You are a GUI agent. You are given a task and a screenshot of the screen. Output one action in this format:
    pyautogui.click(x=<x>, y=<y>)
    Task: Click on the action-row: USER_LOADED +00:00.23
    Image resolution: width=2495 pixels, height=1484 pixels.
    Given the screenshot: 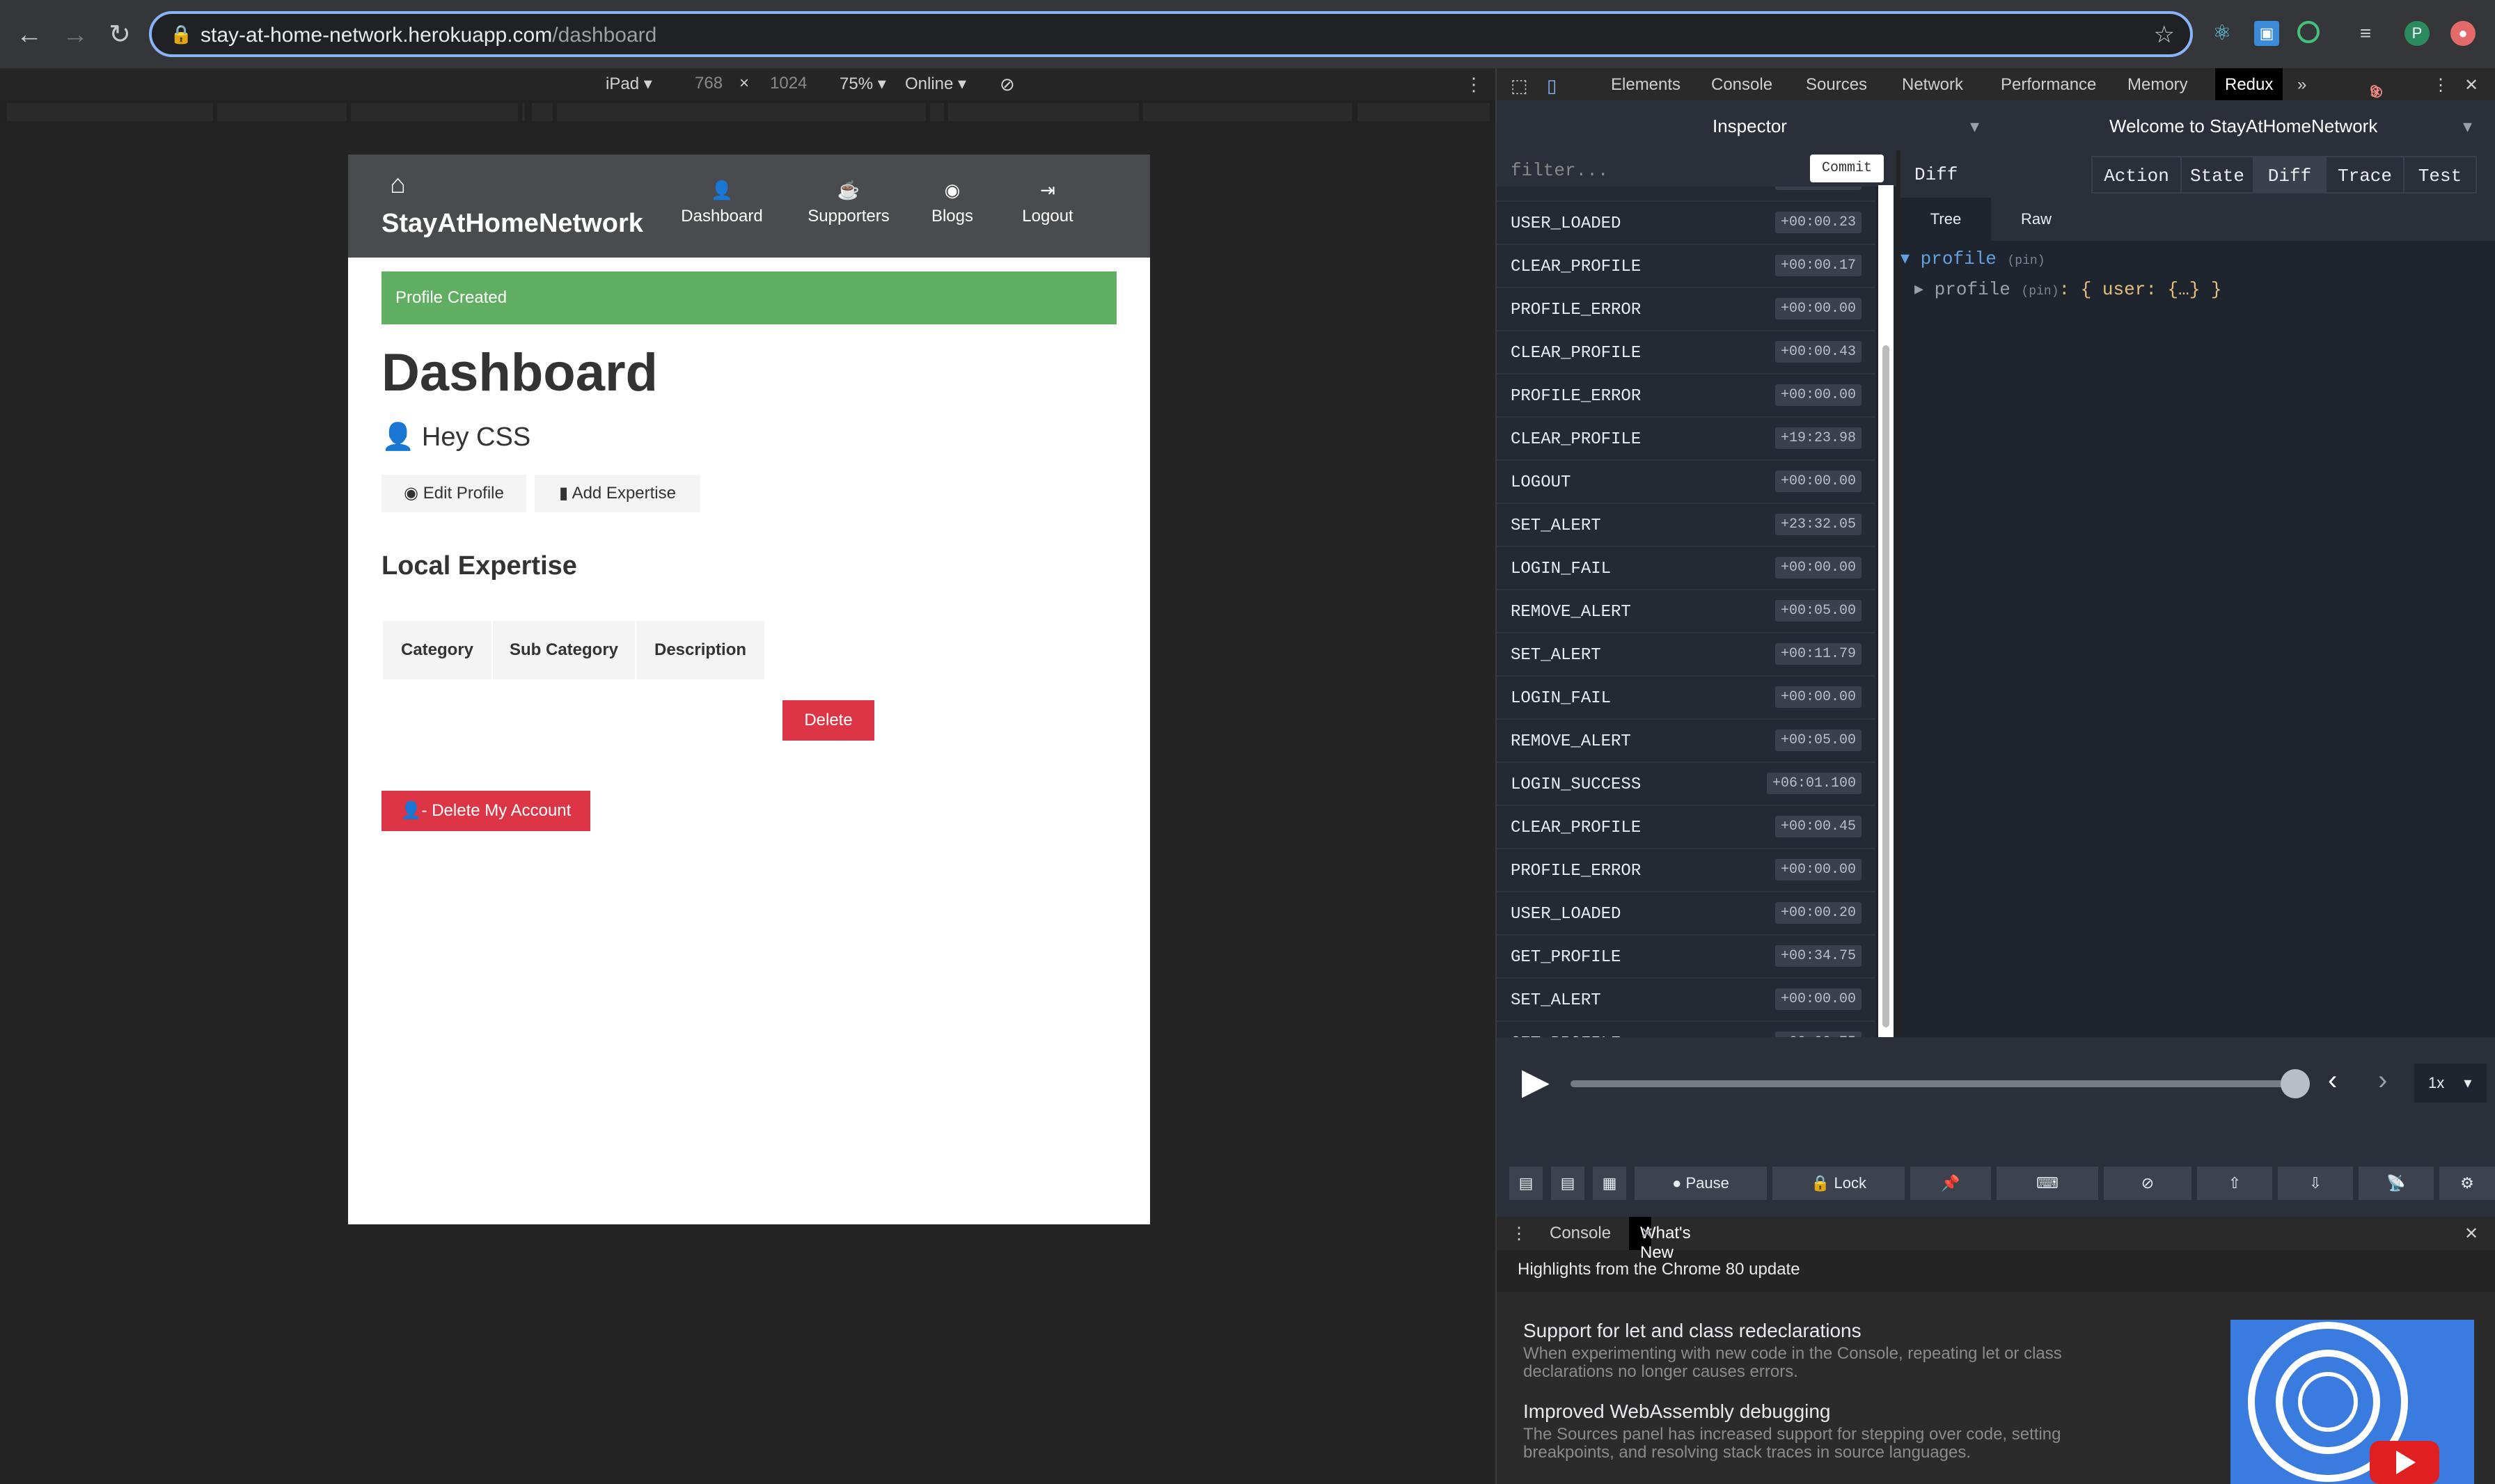 What is the action you would take?
    pyautogui.click(x=1686, y=223)
    